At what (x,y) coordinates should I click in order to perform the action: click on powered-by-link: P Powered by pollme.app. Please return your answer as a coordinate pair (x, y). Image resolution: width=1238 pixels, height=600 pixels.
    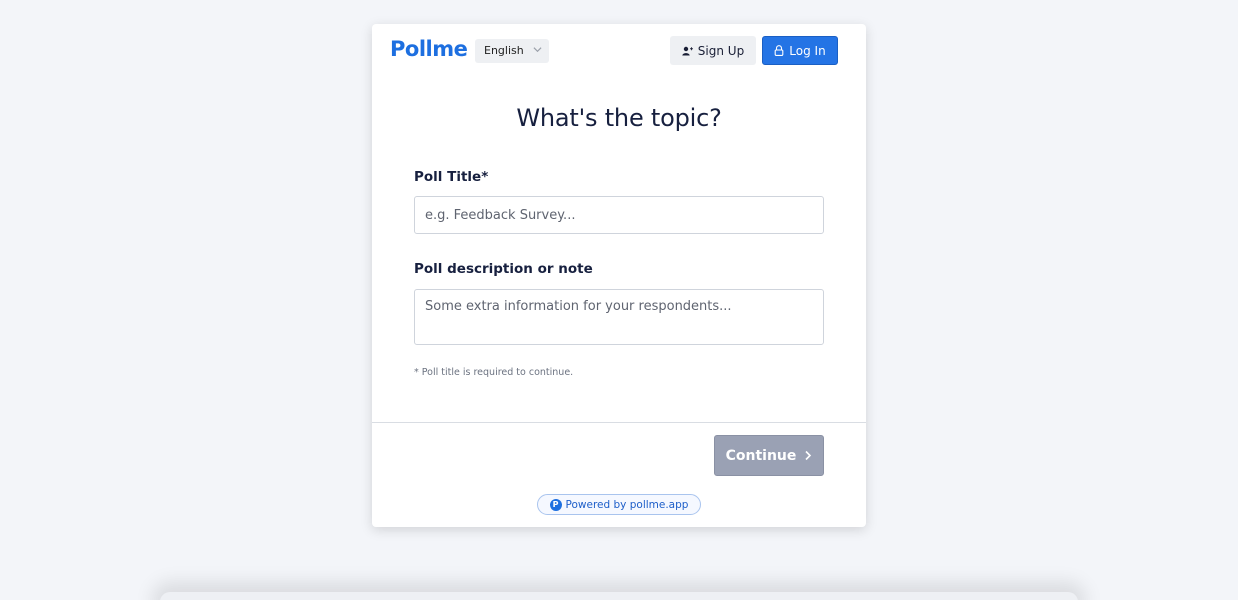
    Looking at the image, I should click on (619, 504).